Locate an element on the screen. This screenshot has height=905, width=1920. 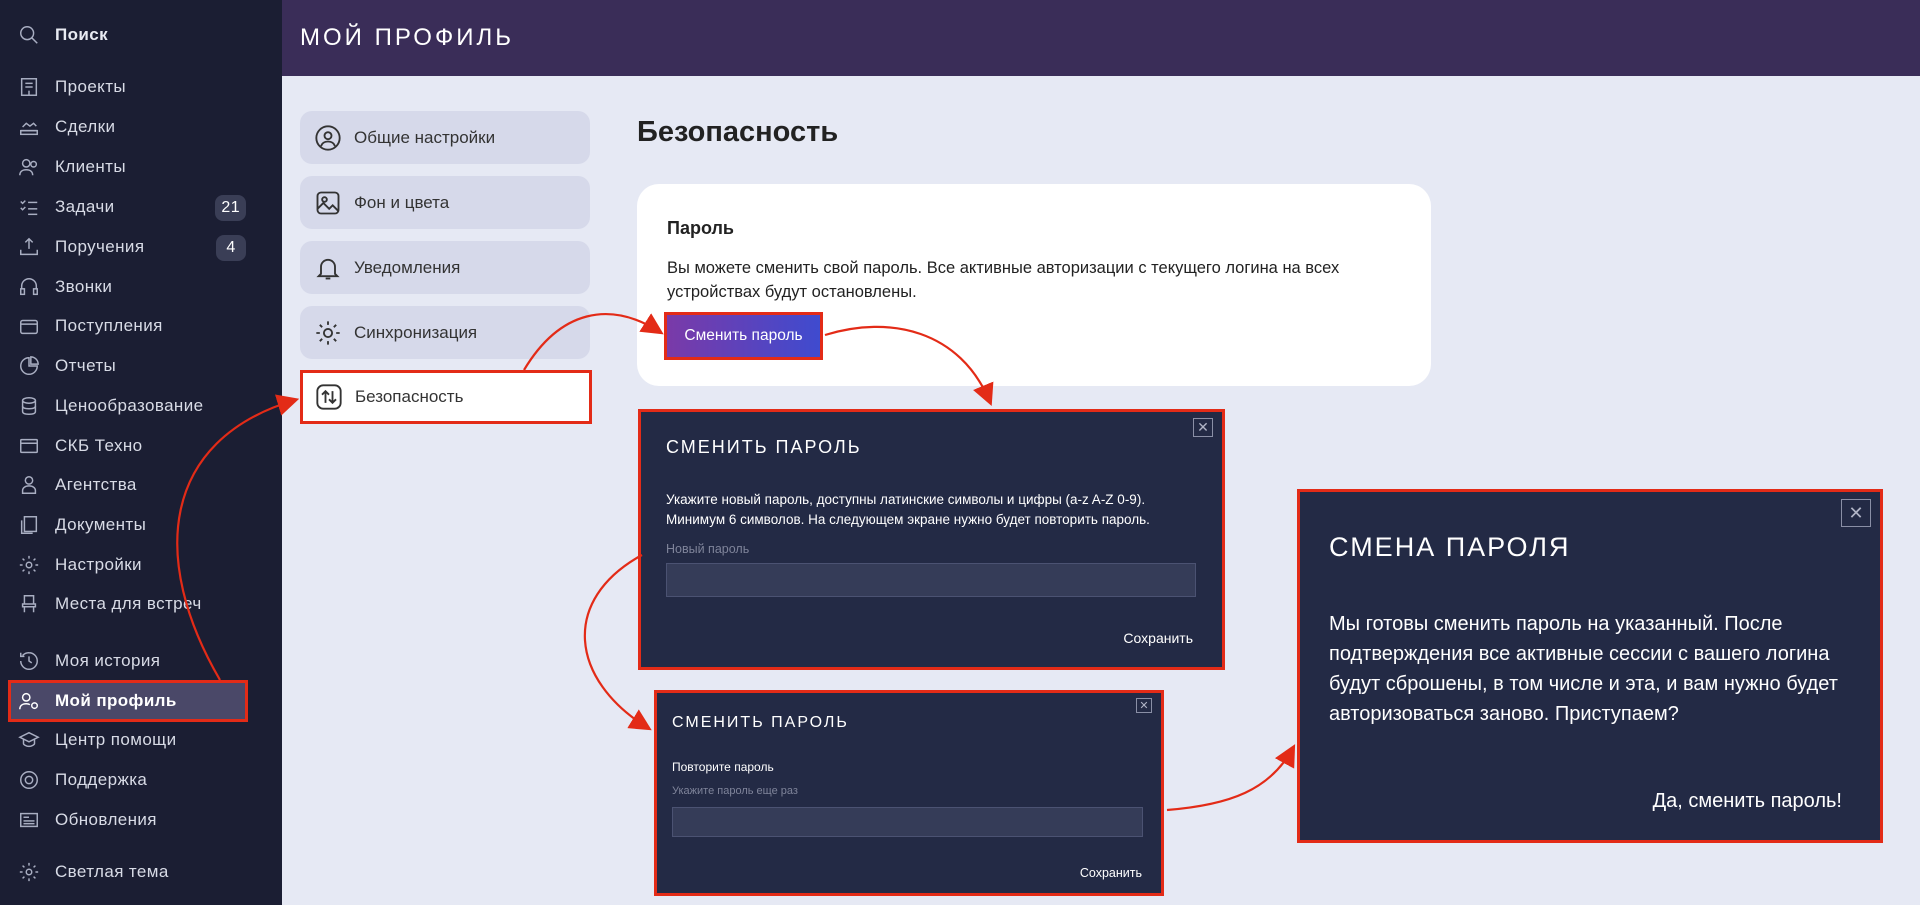
sidebar-item-label: Отчеты is located at coordinates (86, 365).